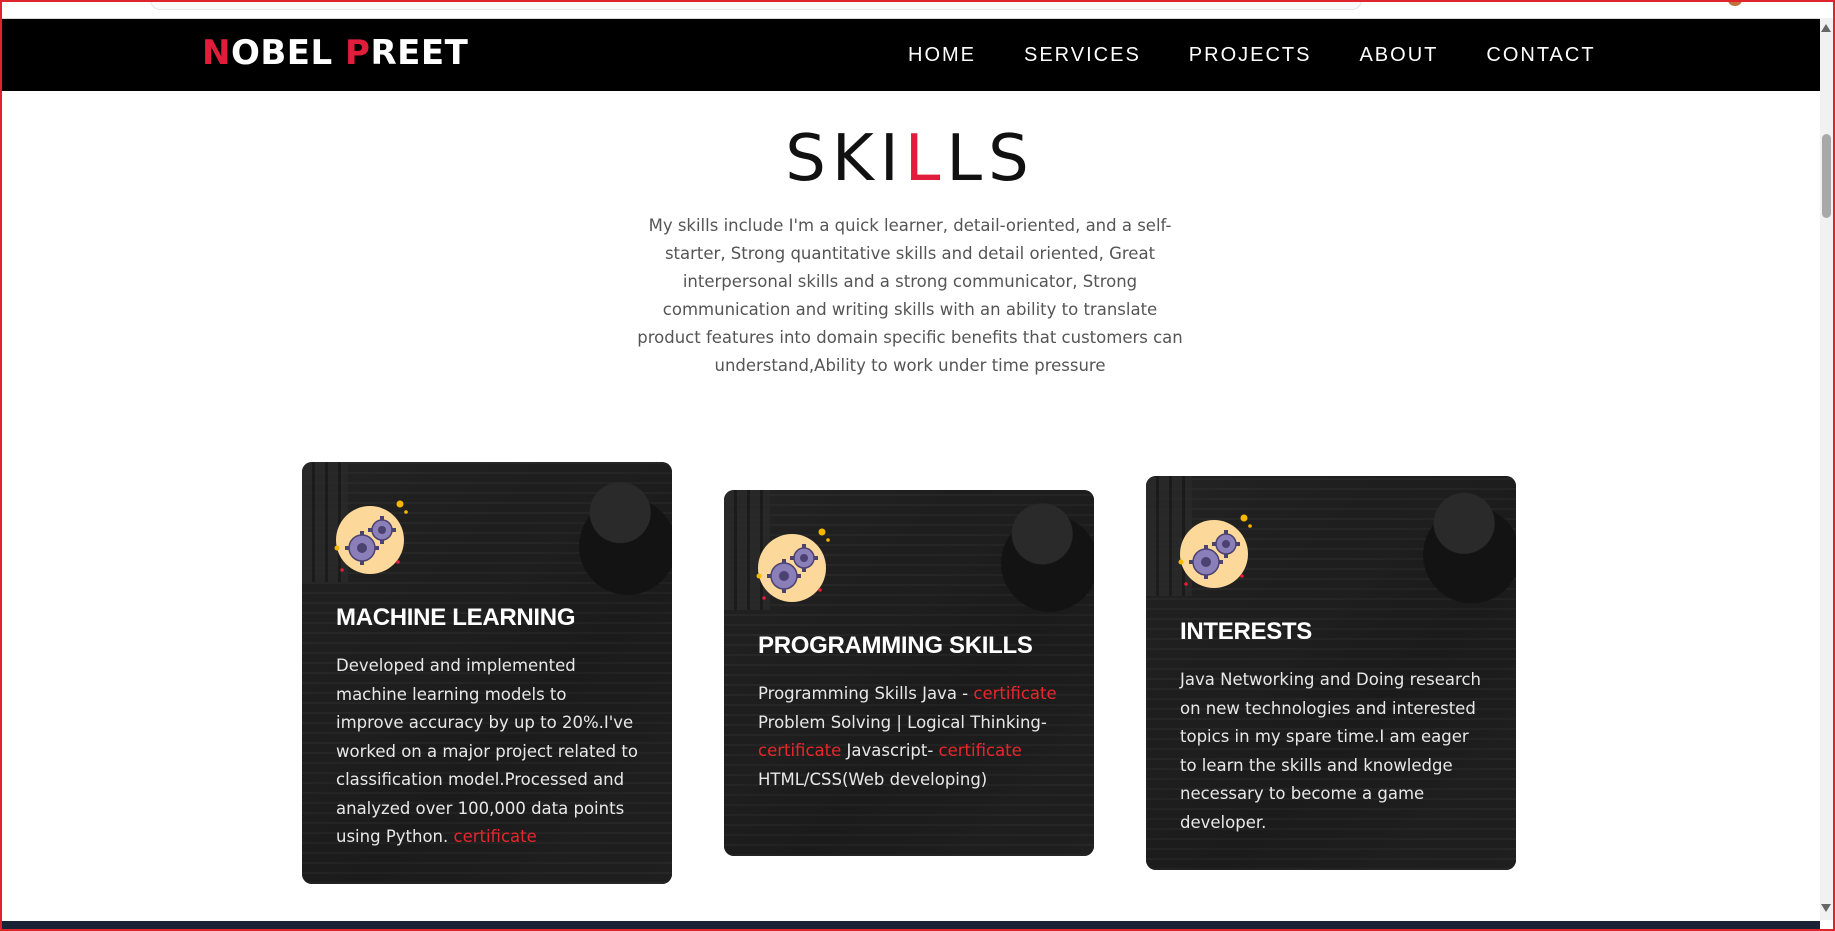 Image resolution: width=1835 pixels, height=931 pixels. I want to click on nav-home: HOME, so click(942, 55).